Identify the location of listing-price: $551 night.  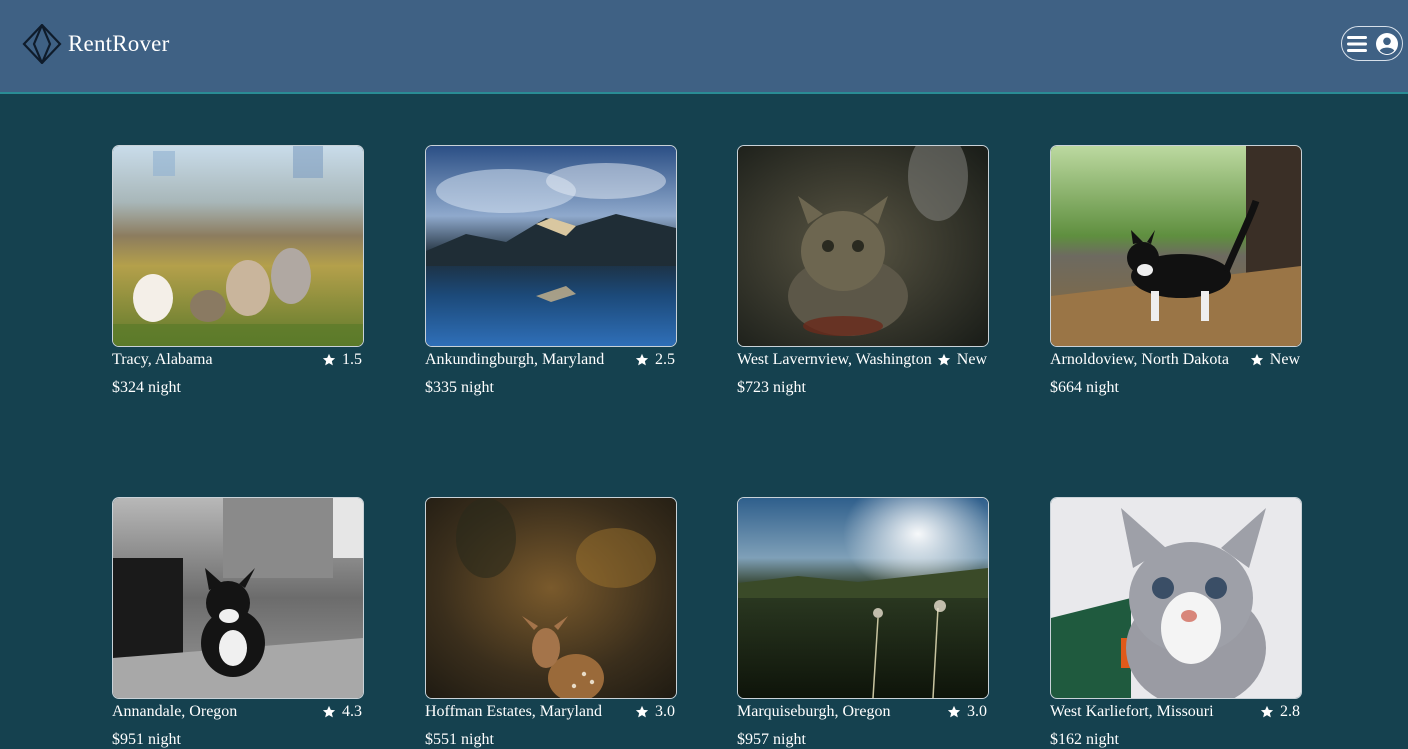
(459, 739).